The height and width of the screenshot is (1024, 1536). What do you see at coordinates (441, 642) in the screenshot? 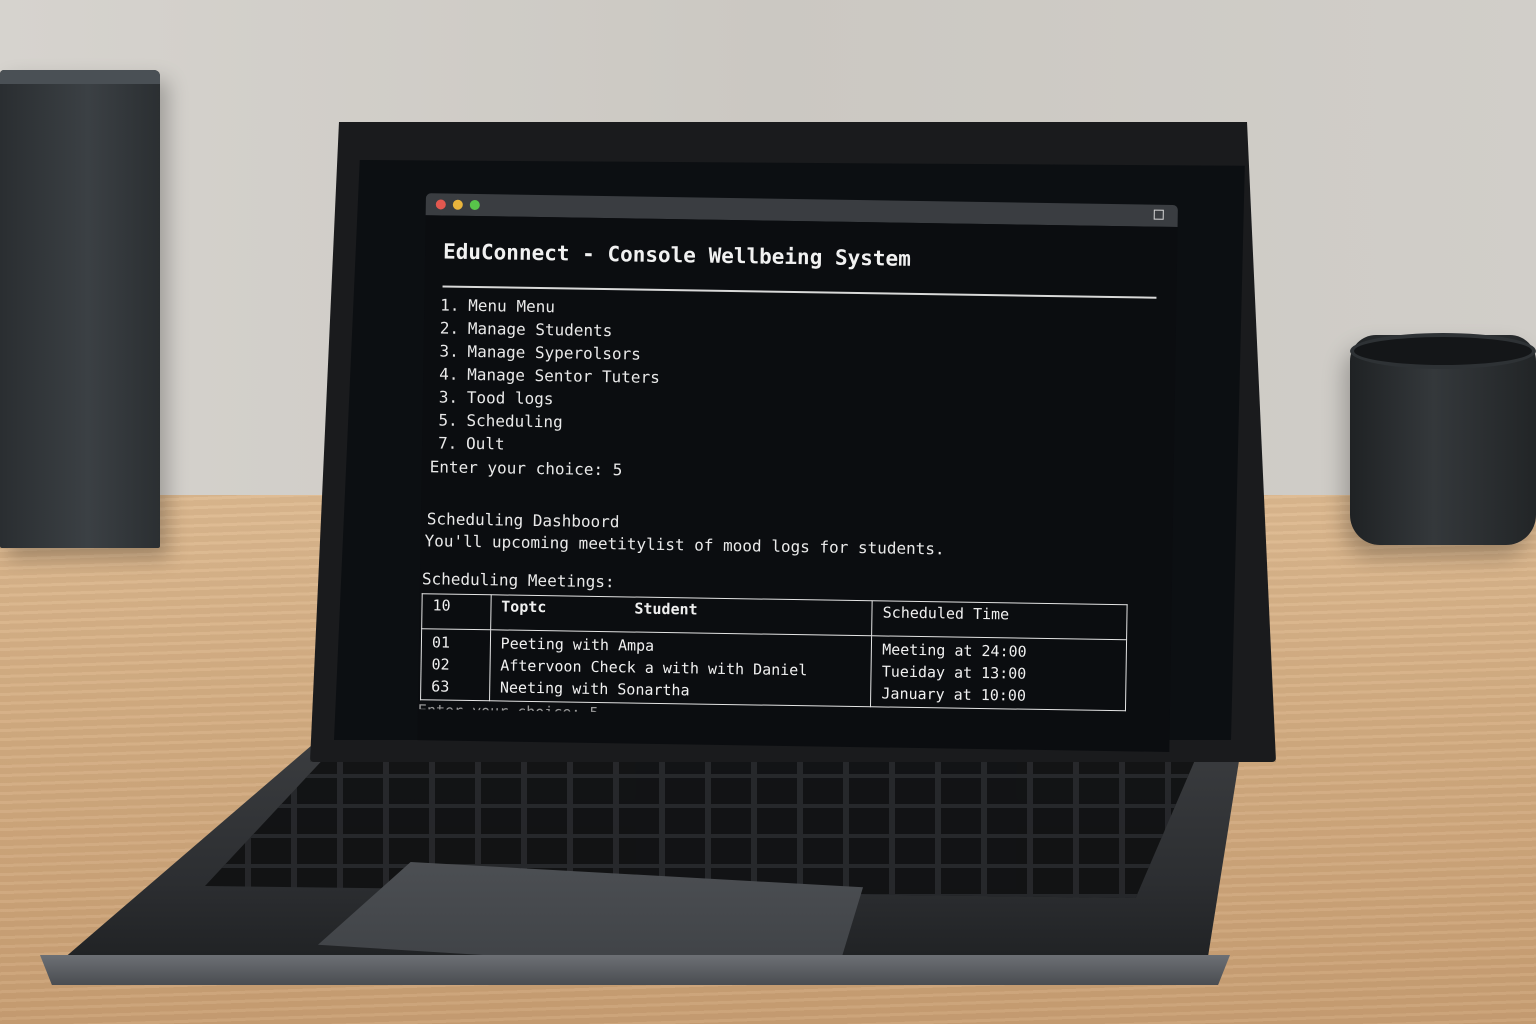
I see `table-cell-id: 01` at bounding box center [441, 642].